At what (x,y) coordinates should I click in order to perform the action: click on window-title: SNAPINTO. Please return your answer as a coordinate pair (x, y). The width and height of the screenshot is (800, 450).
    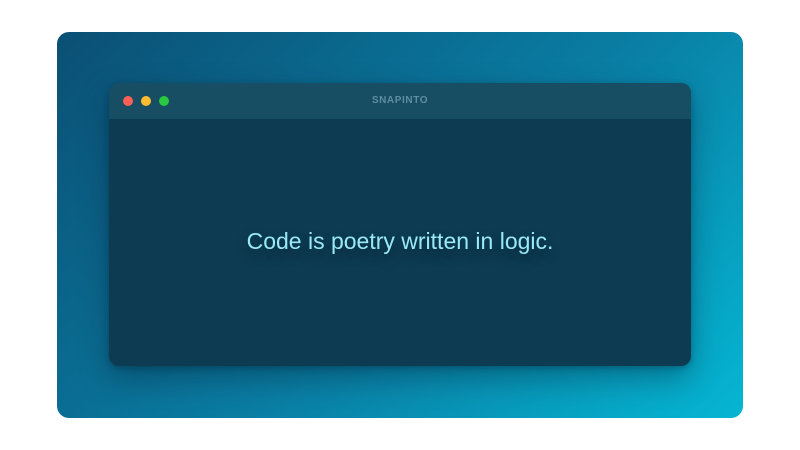
    Looking at the image, I should click on (400, 100).